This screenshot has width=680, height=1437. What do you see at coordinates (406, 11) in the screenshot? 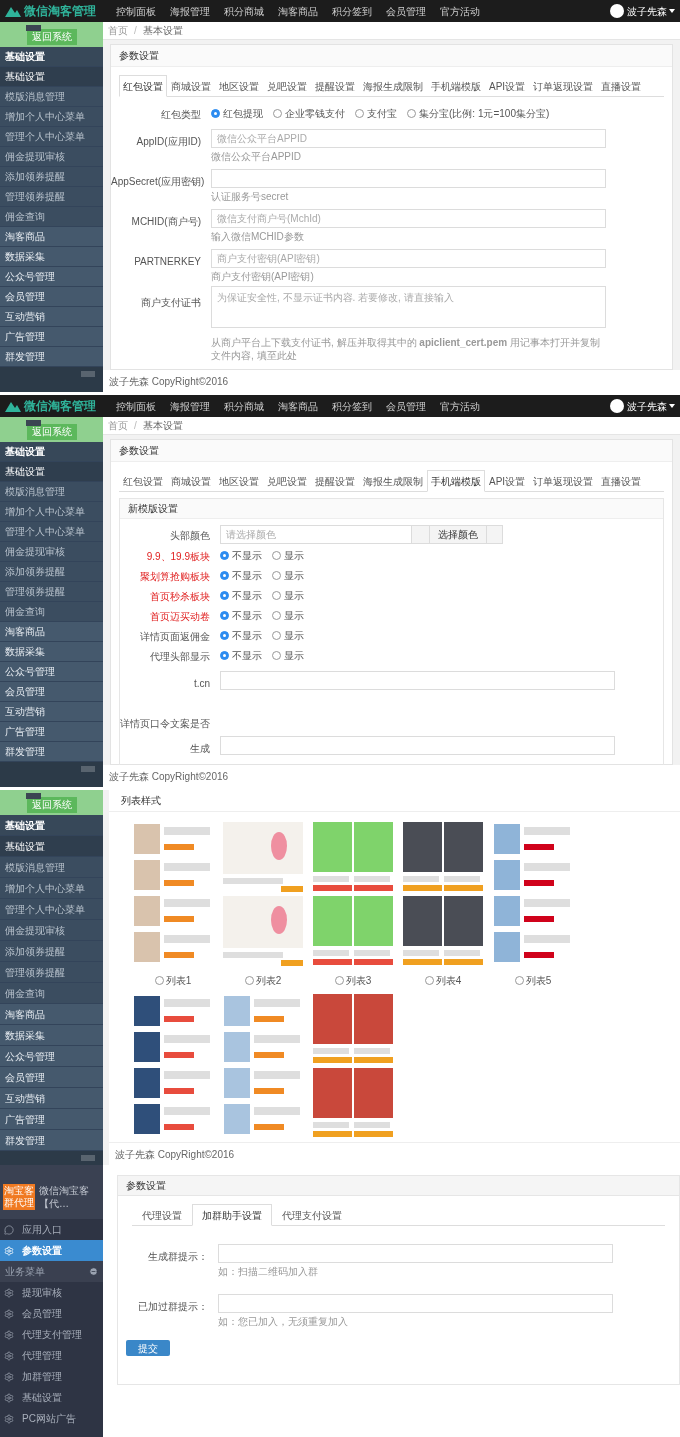
I see `nav-link: 会员管理` at bounding box center [406, 11].